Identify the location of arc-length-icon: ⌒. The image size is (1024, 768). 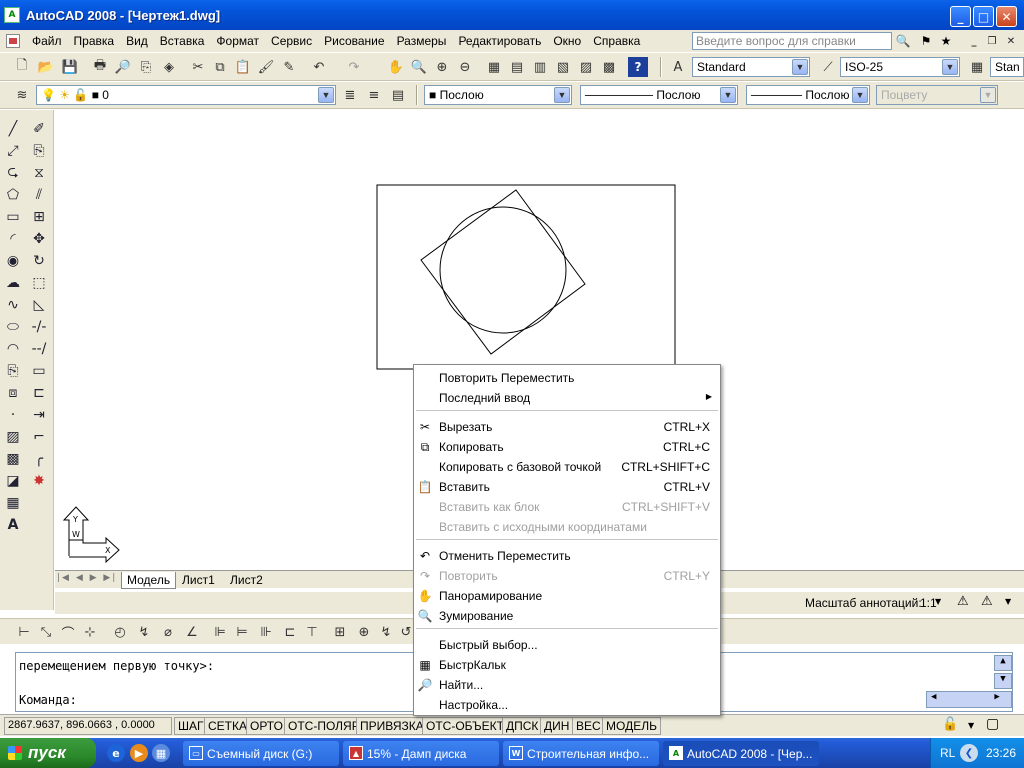
(68, 632).